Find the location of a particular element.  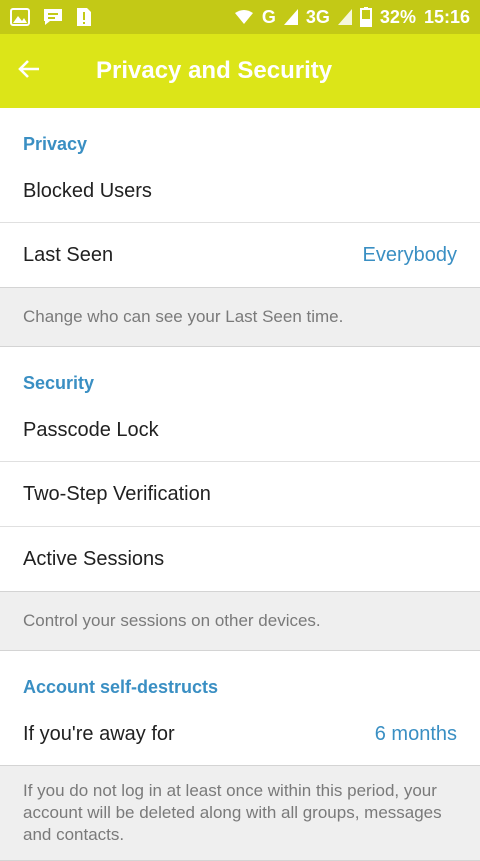

wifi-icon is located at coordinates (244, 17).